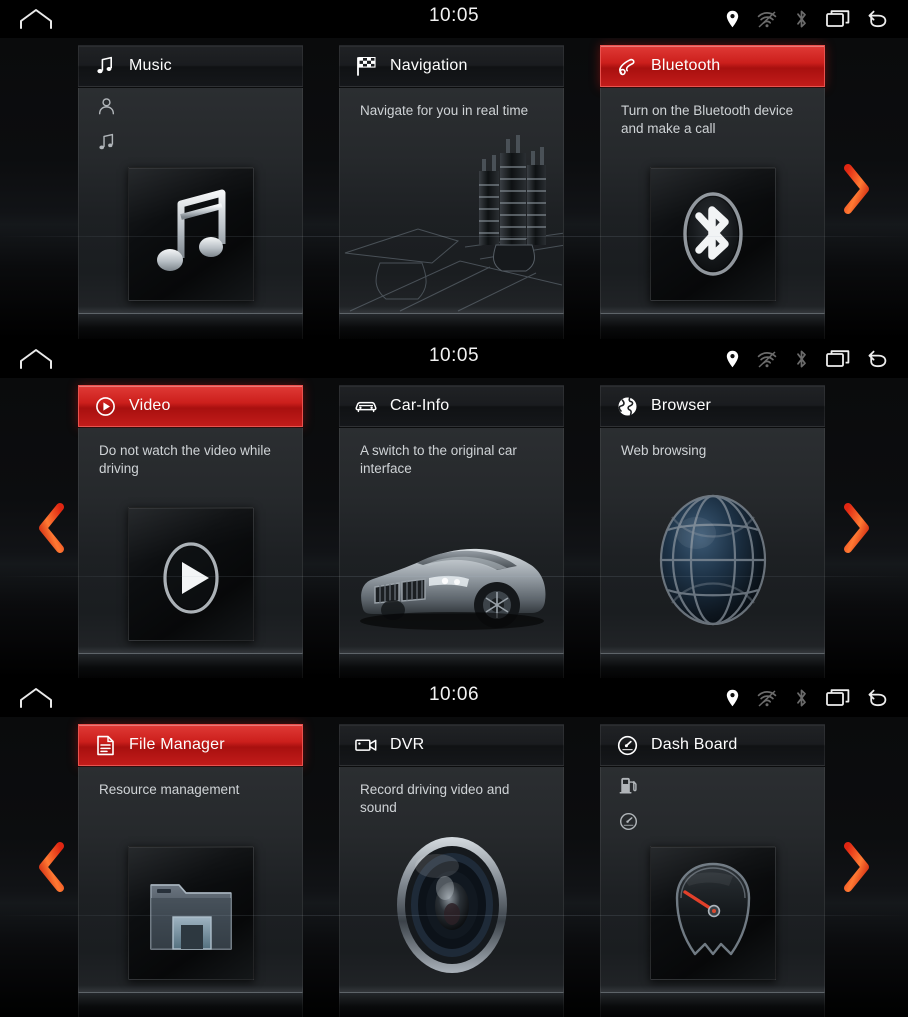  I want to click on camera-lens-art, so click(452, 905).